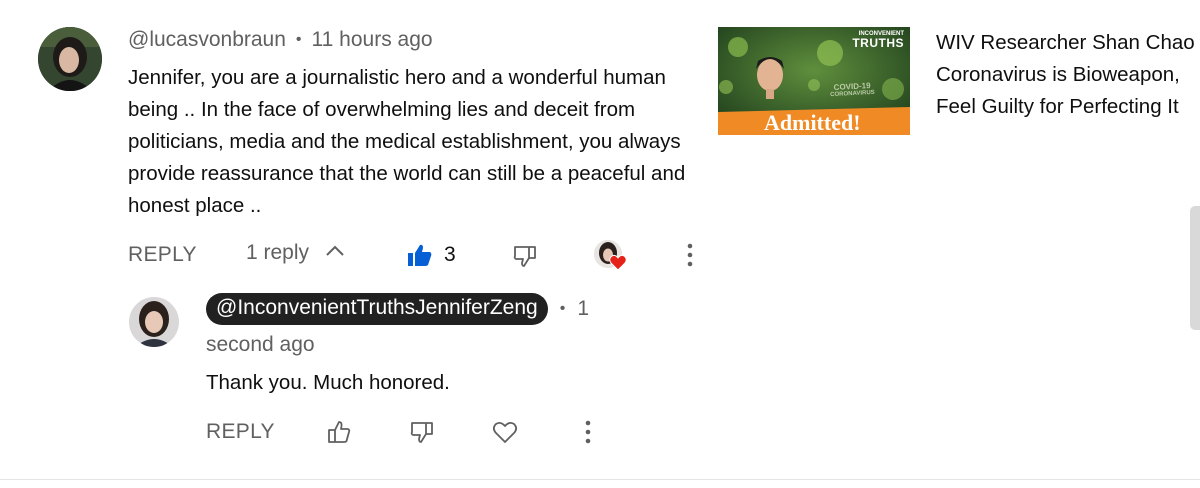  Describe the element at coordinates (878, 43) in the screenshot. I see `thumbnail-badge-main: TRUTHS` at that location.